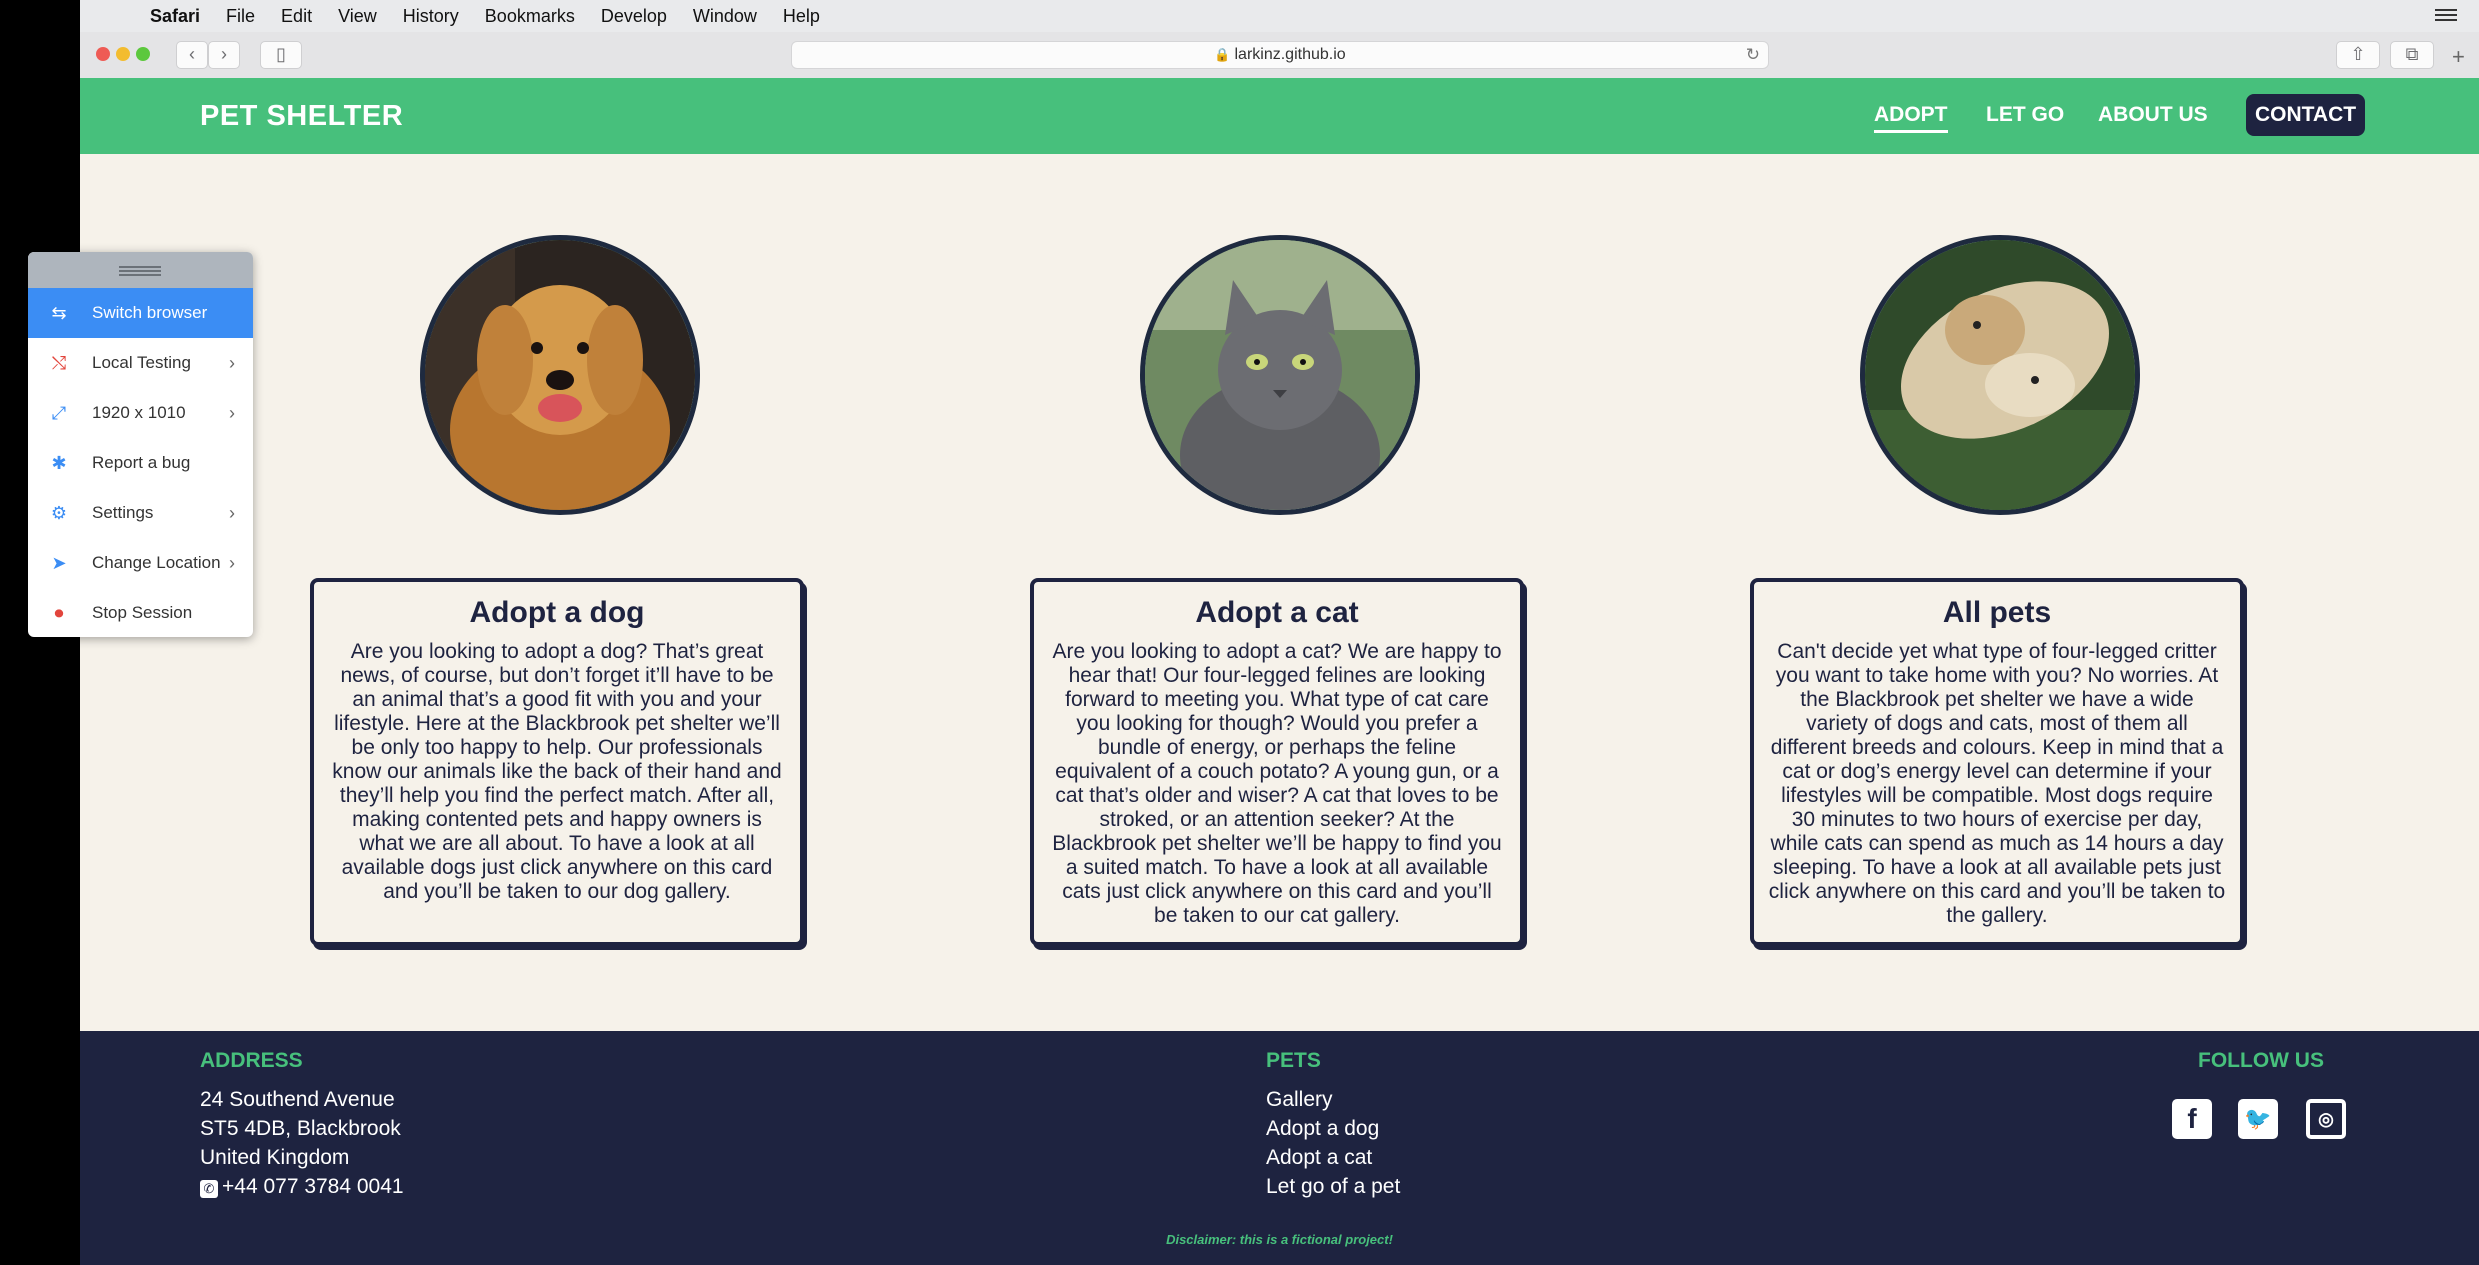 The height and width of the screenshot is (1265, 2479). What do you see at coordinates (313, 1186) in the screenshot?
I see `phone-number: +44 077 3784 0041` at bounding box center [313, 1186].